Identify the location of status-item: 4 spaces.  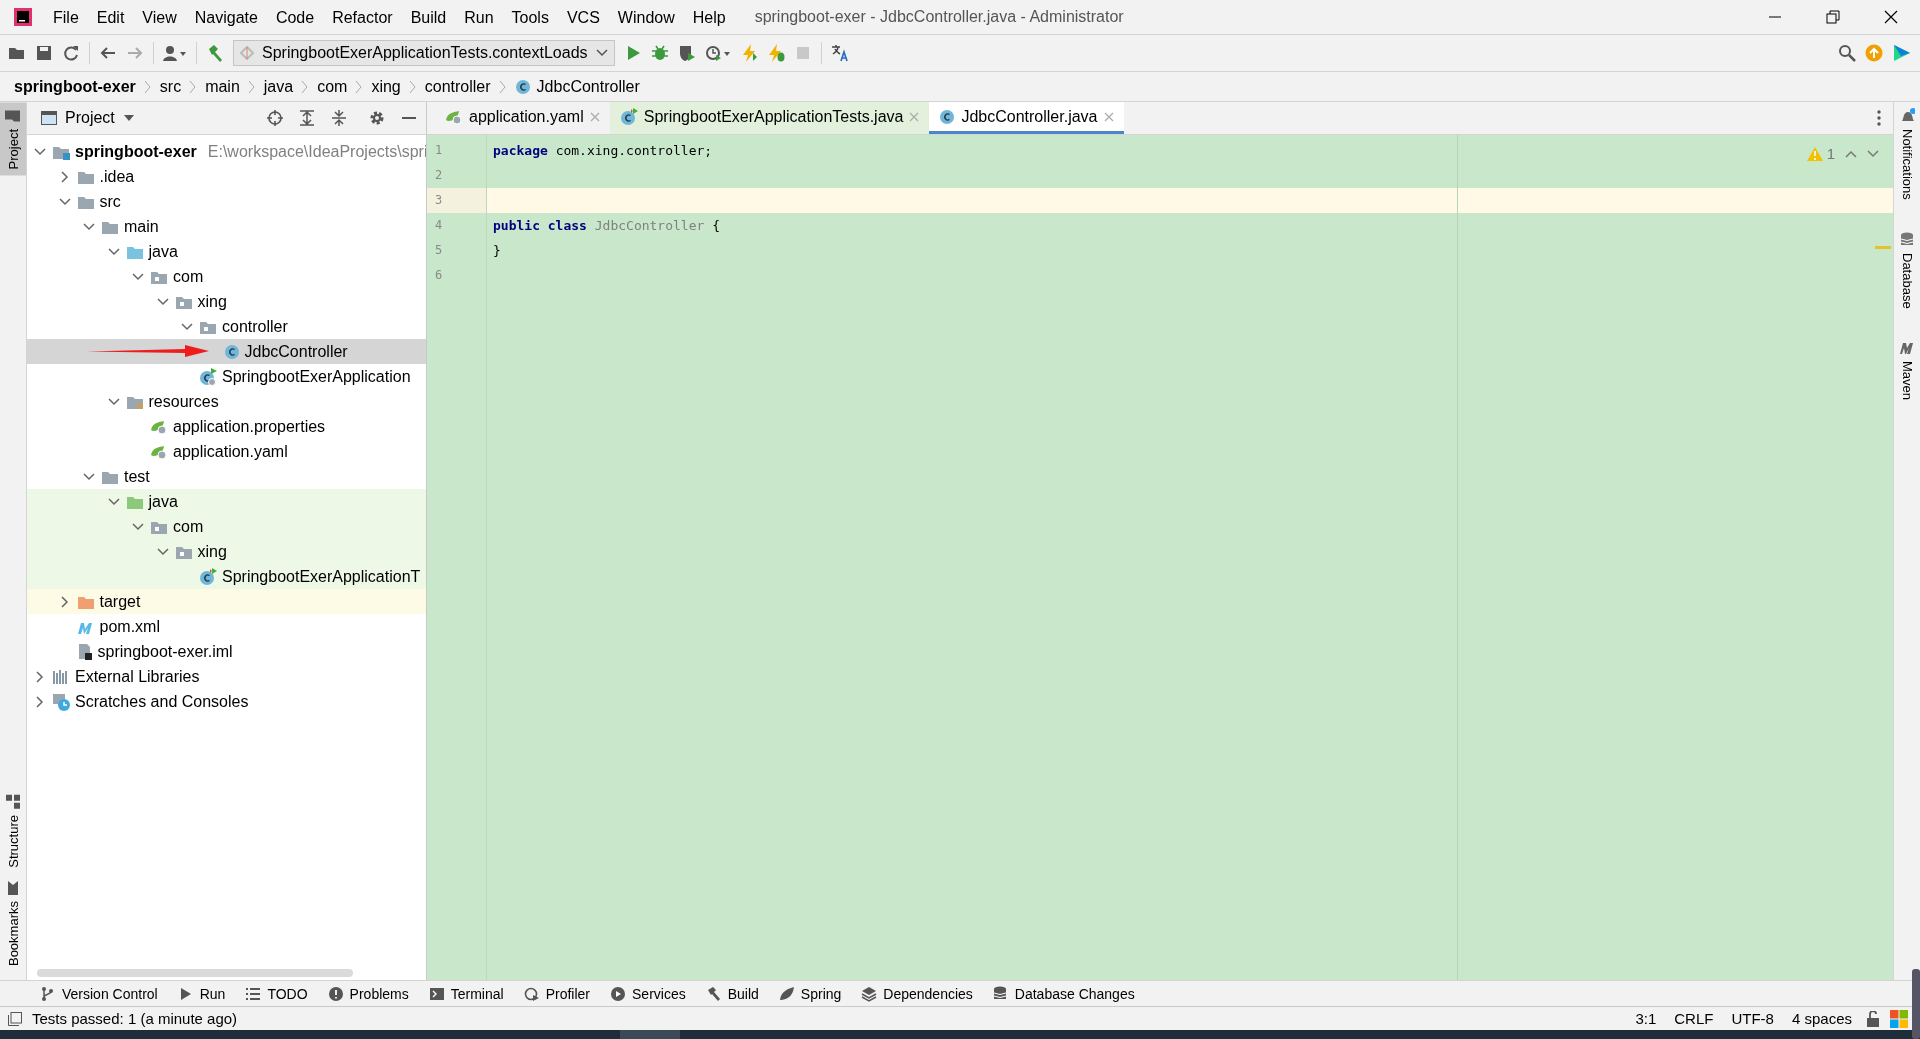
(1821, 1018).